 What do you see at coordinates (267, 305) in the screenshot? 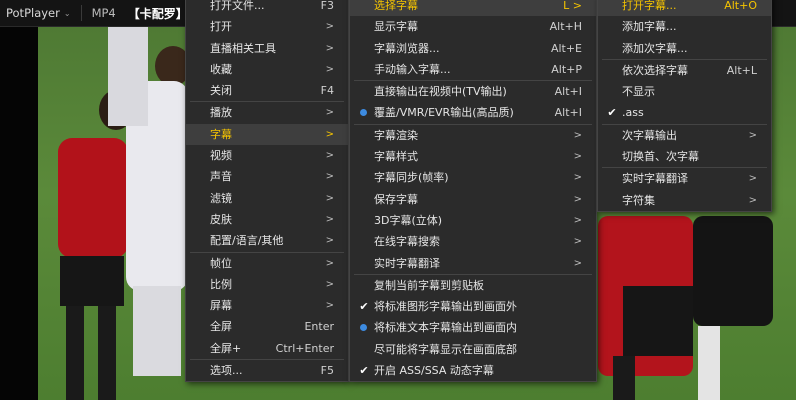
I see `main-menu-item-16: 屏幕 >` at bounding box center [267, 305].